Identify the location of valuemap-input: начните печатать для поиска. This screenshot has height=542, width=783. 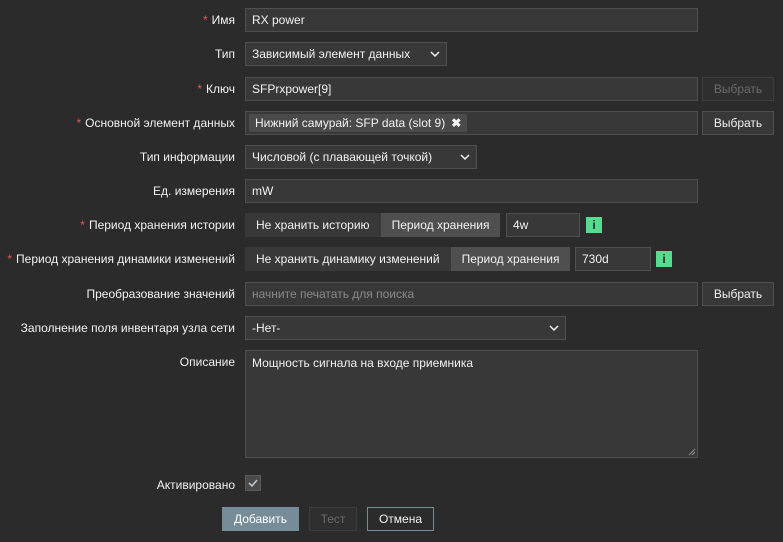
(471, 294).